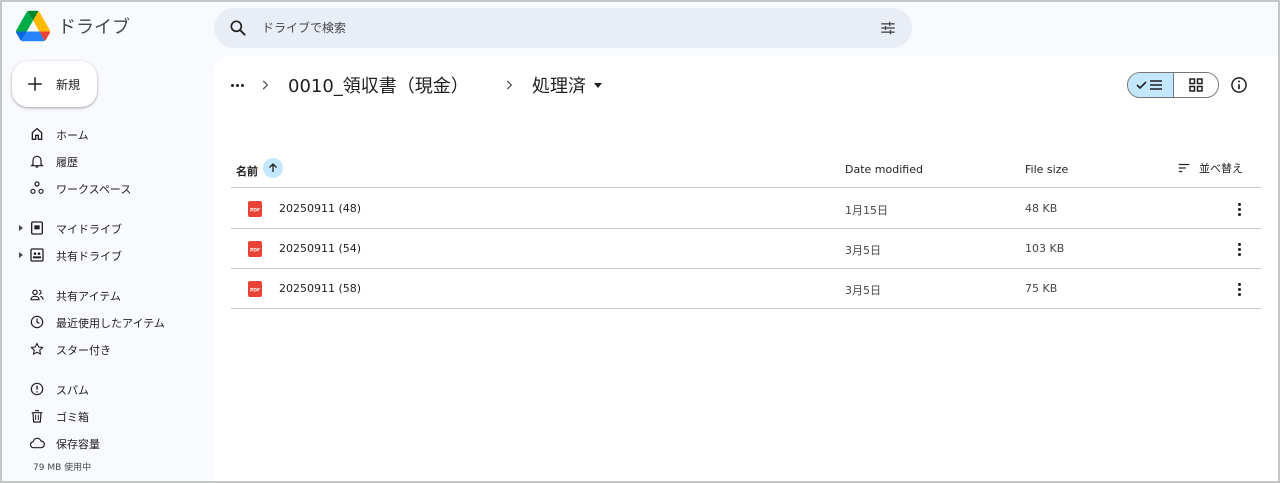 The height and width of the screenshot is (483, 1280). Describe the element at coordinates (37, 133) in the screenshot. I see `home-icon` at that location.